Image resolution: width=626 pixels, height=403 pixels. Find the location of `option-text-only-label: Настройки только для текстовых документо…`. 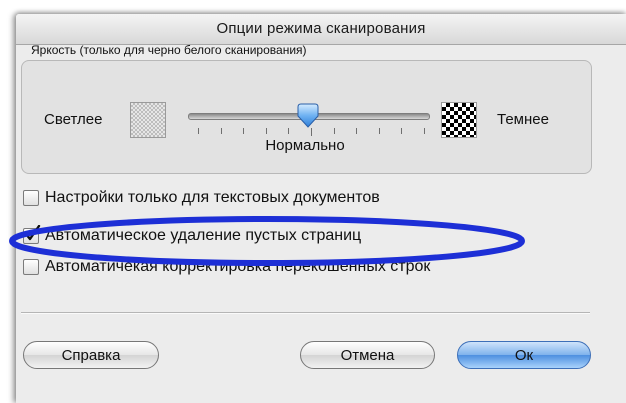

option-text-only-label: Настройки только для текстовых документо… is located at coordinates (212, 197).